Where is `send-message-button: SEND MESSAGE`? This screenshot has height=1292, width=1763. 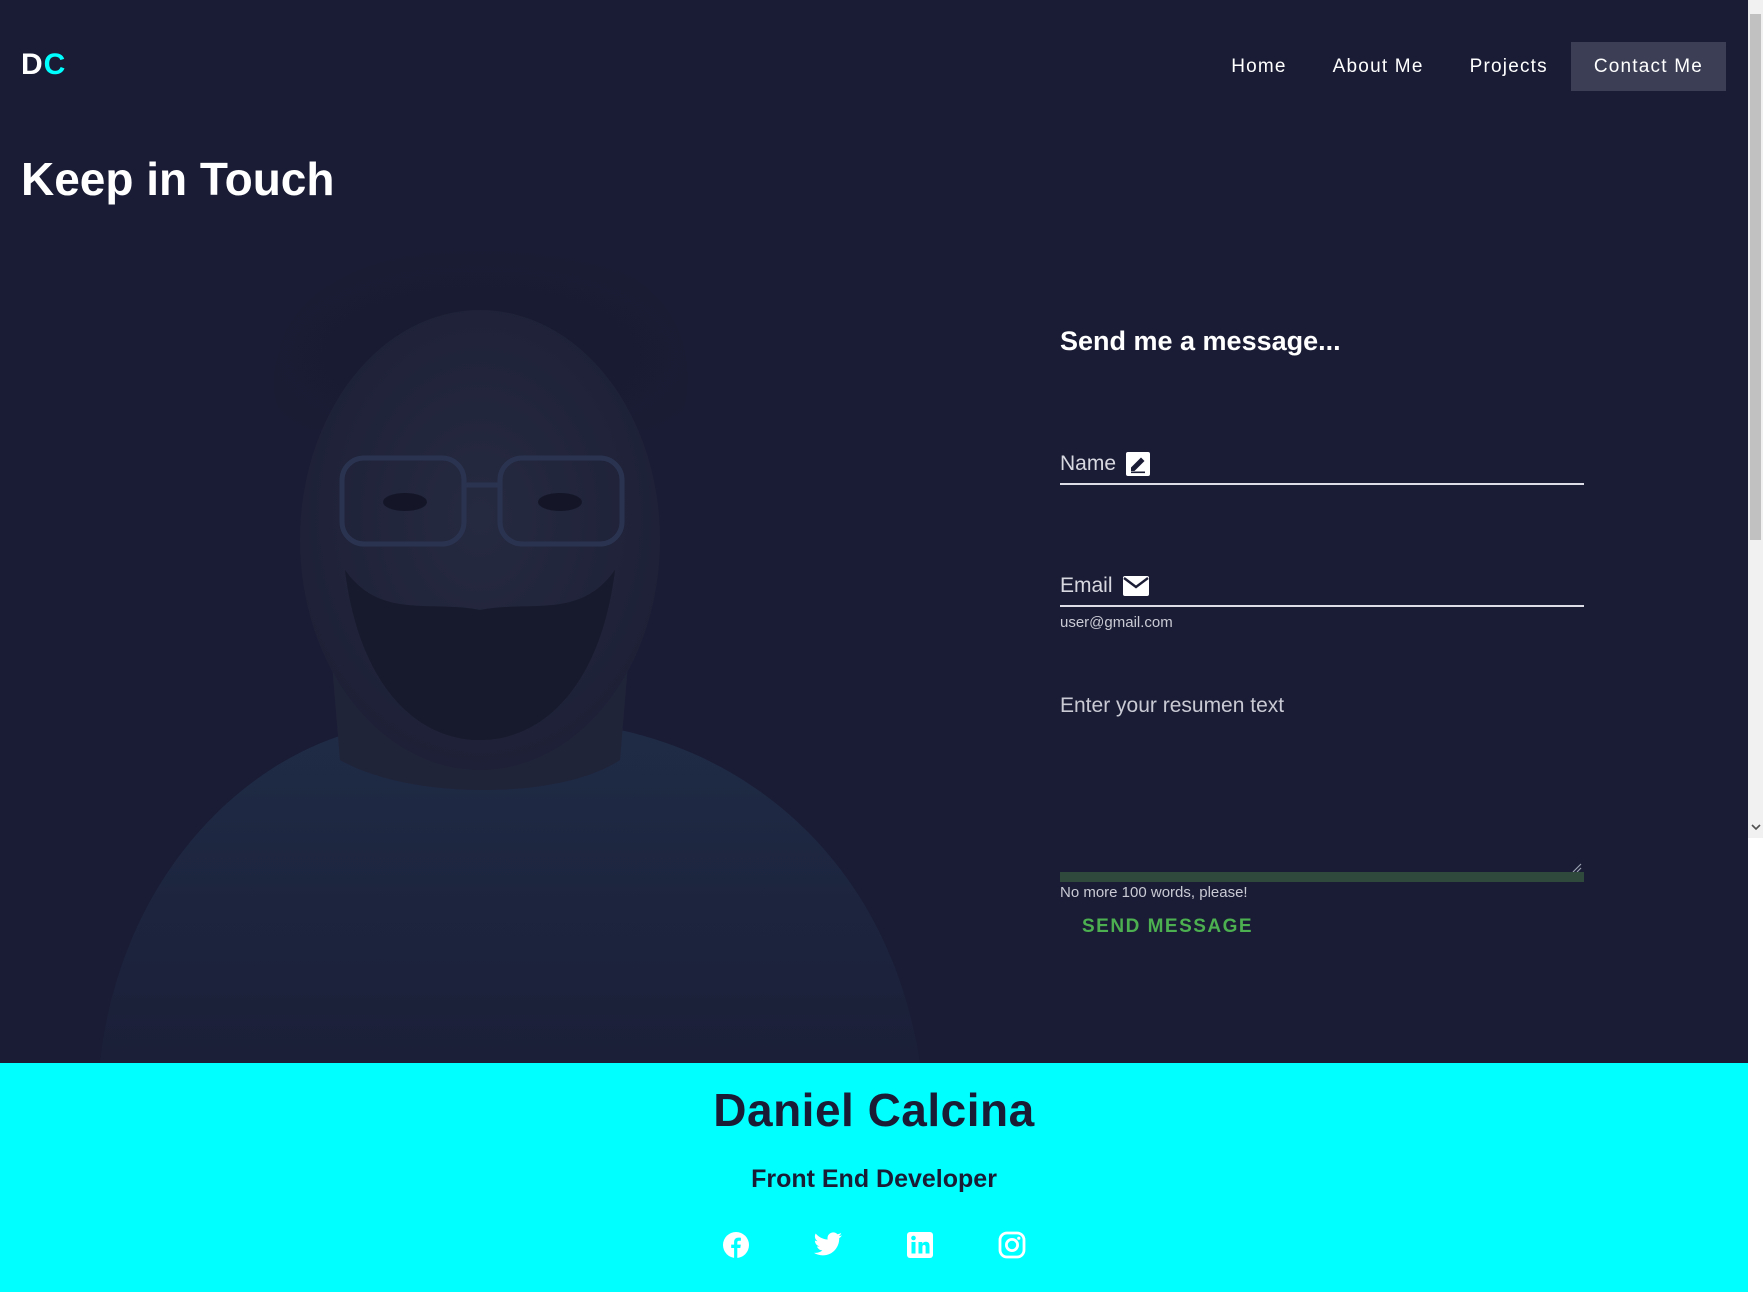 send-message-button: SEND MESSAGE is located at coordinates (1167, 927).